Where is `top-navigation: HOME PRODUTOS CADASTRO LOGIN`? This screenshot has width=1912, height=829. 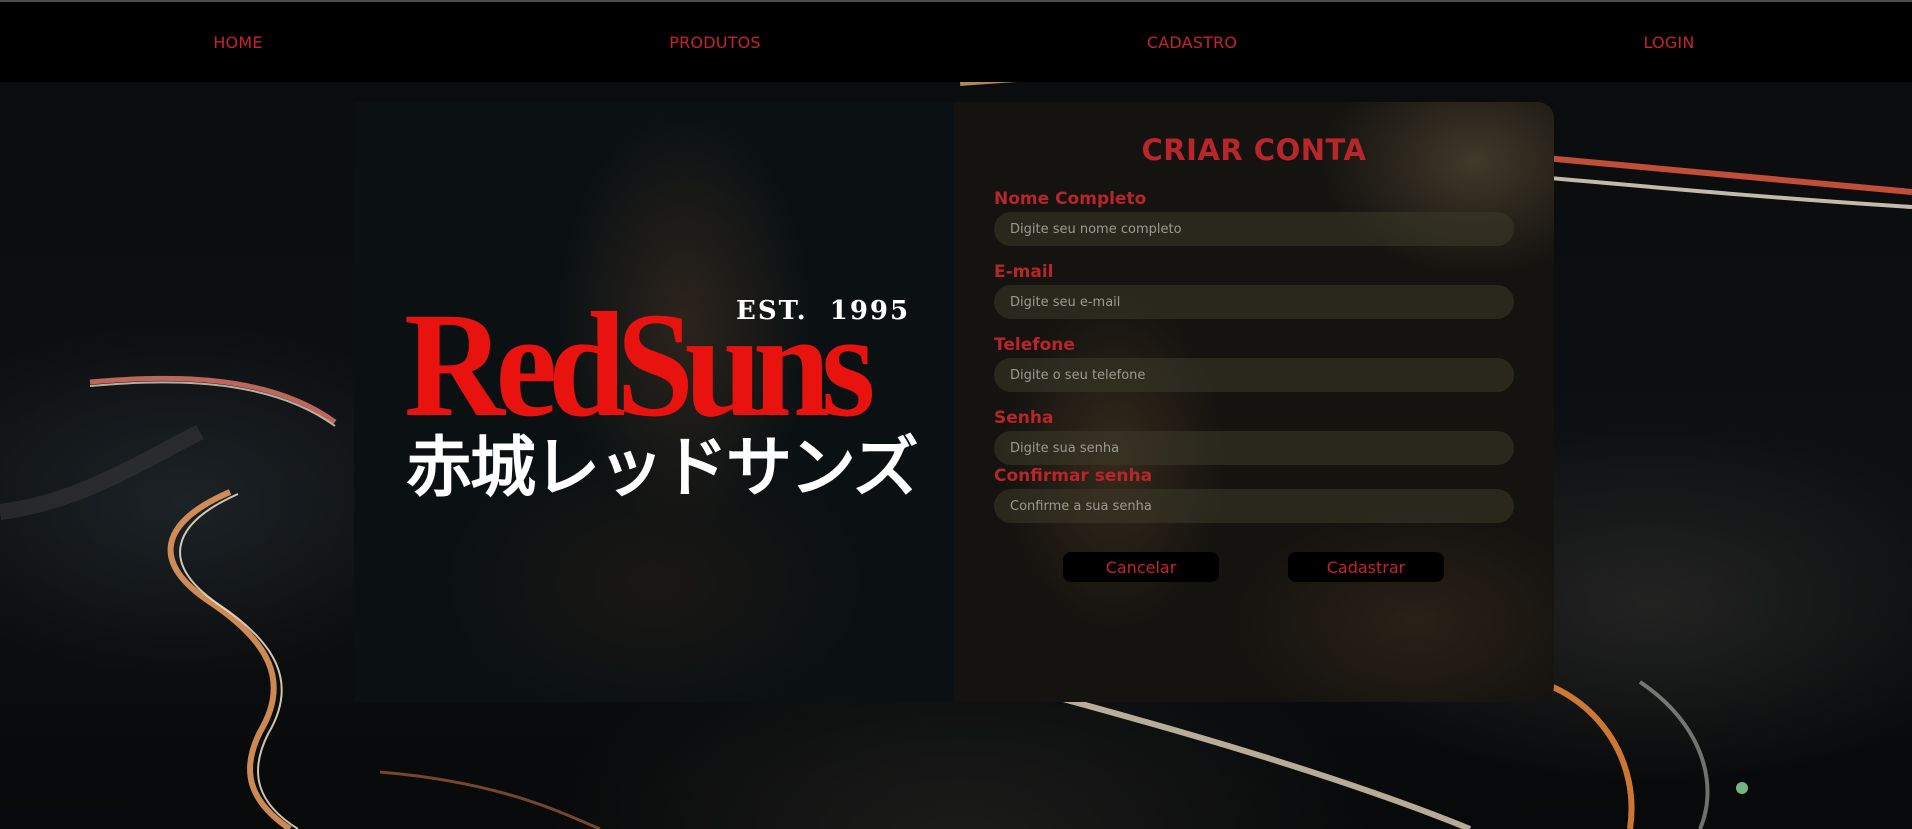 top-navigation: HOME PRODUTOS CADASTRO LOGIN is located at coordinates (956, 42).